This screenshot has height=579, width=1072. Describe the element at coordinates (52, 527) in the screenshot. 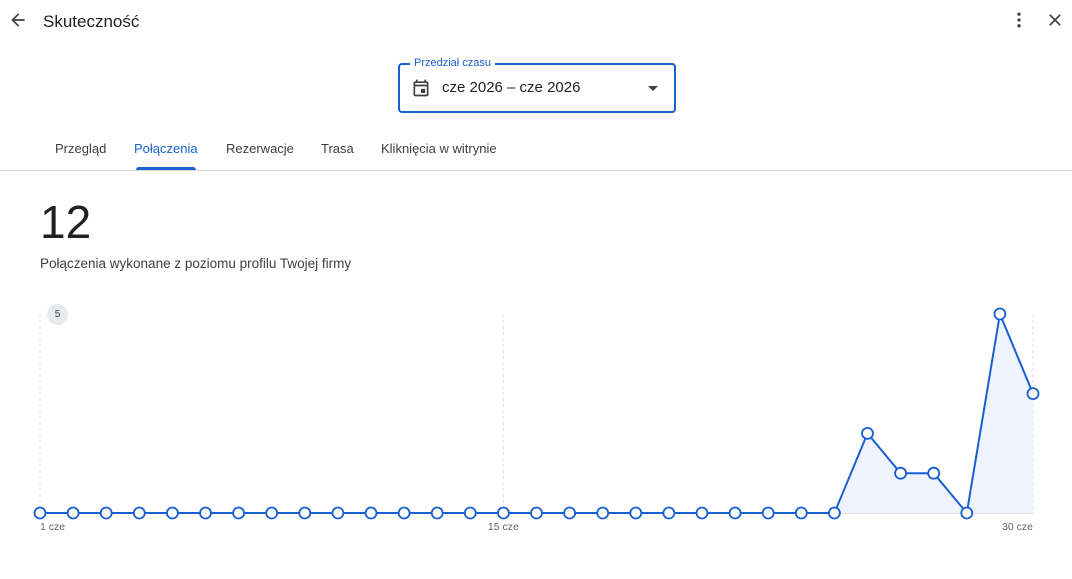

I see `x-tick-label: 1 cze` at that location.